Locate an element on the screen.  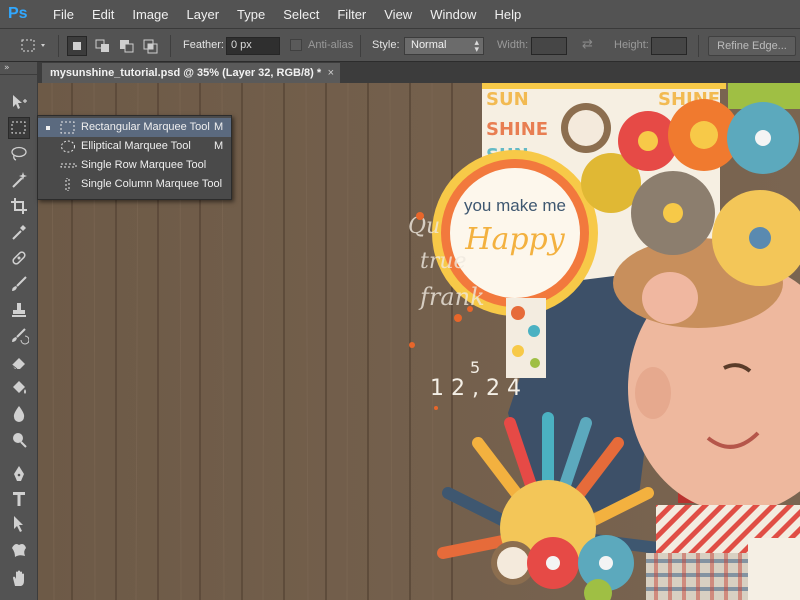
blur-tool is located at coordinates (19, 414).